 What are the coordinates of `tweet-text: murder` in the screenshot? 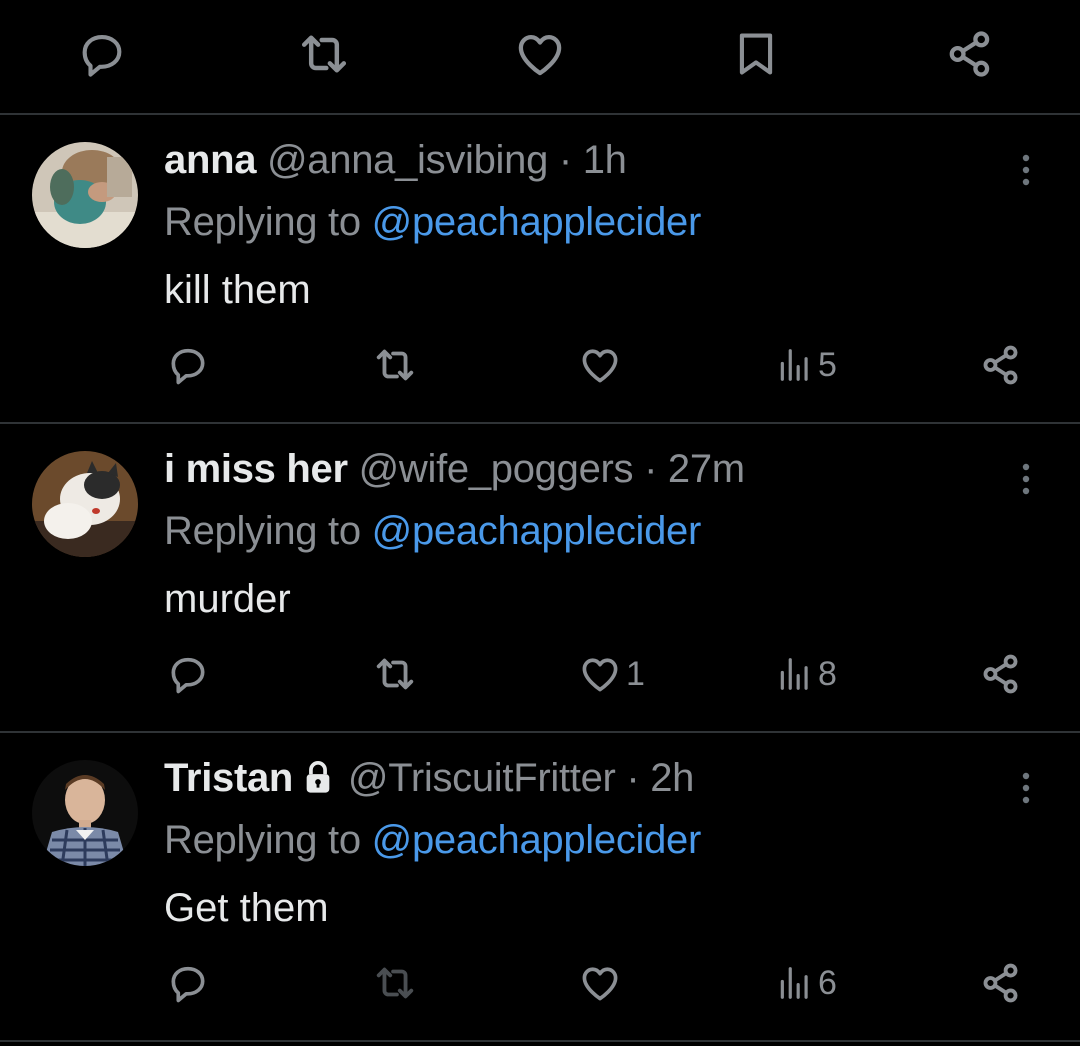 It's located at (227, 599).